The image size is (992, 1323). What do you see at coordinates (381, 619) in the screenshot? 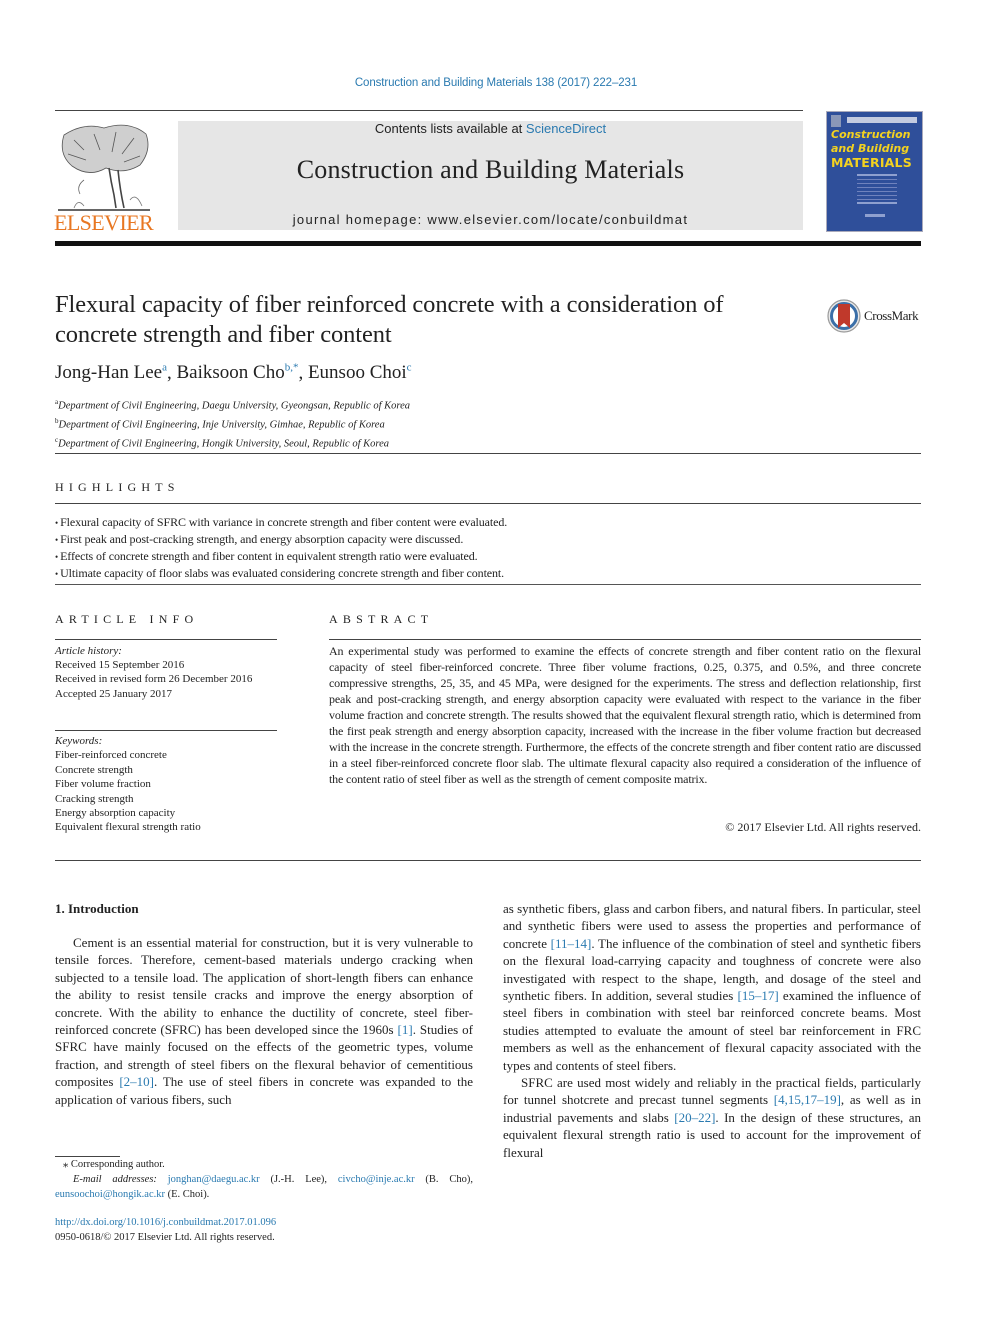
I see `abstract-heading: ABSTRACT` at bounding box center [381, 619].